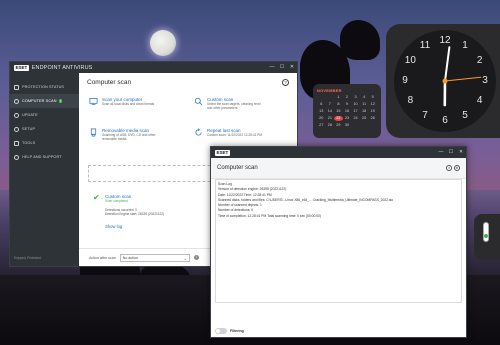 The image size is (500, 345). Describe the element at coordinates (116, 201) in the screenshot. I see `scan-result-status: Scan completed` at that location.